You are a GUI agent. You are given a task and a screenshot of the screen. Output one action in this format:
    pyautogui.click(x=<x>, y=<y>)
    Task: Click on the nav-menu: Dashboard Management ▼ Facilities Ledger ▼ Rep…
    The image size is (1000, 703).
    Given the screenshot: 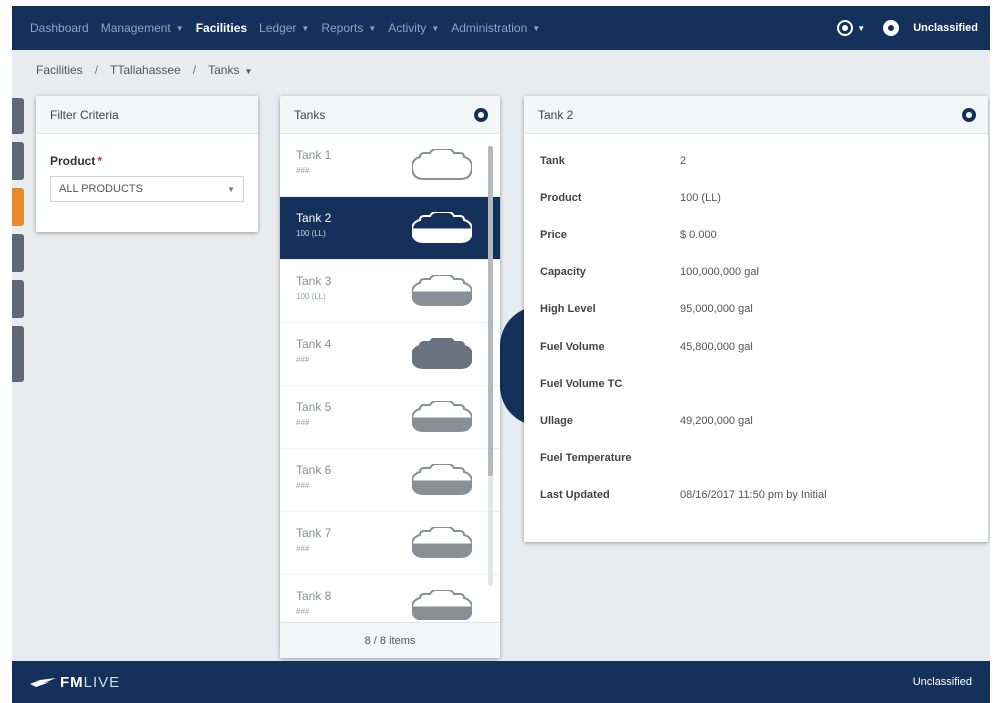 What is the action you would take?
    pyautogui.click(x=291, y=28)
    